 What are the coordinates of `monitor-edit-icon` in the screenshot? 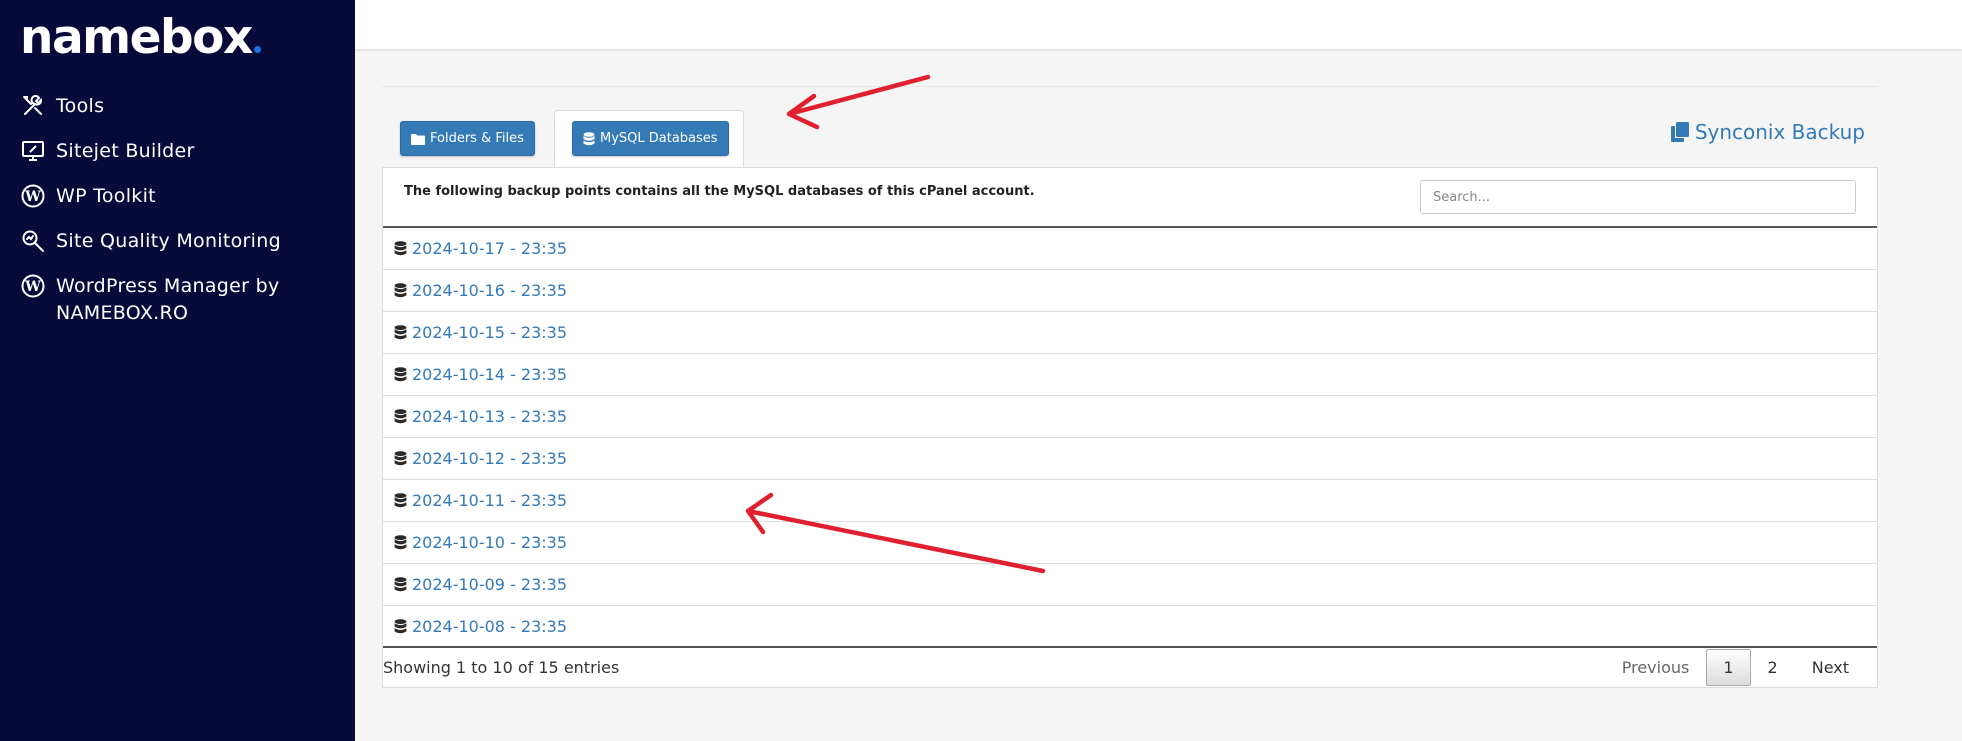 It's located at (33, 151).